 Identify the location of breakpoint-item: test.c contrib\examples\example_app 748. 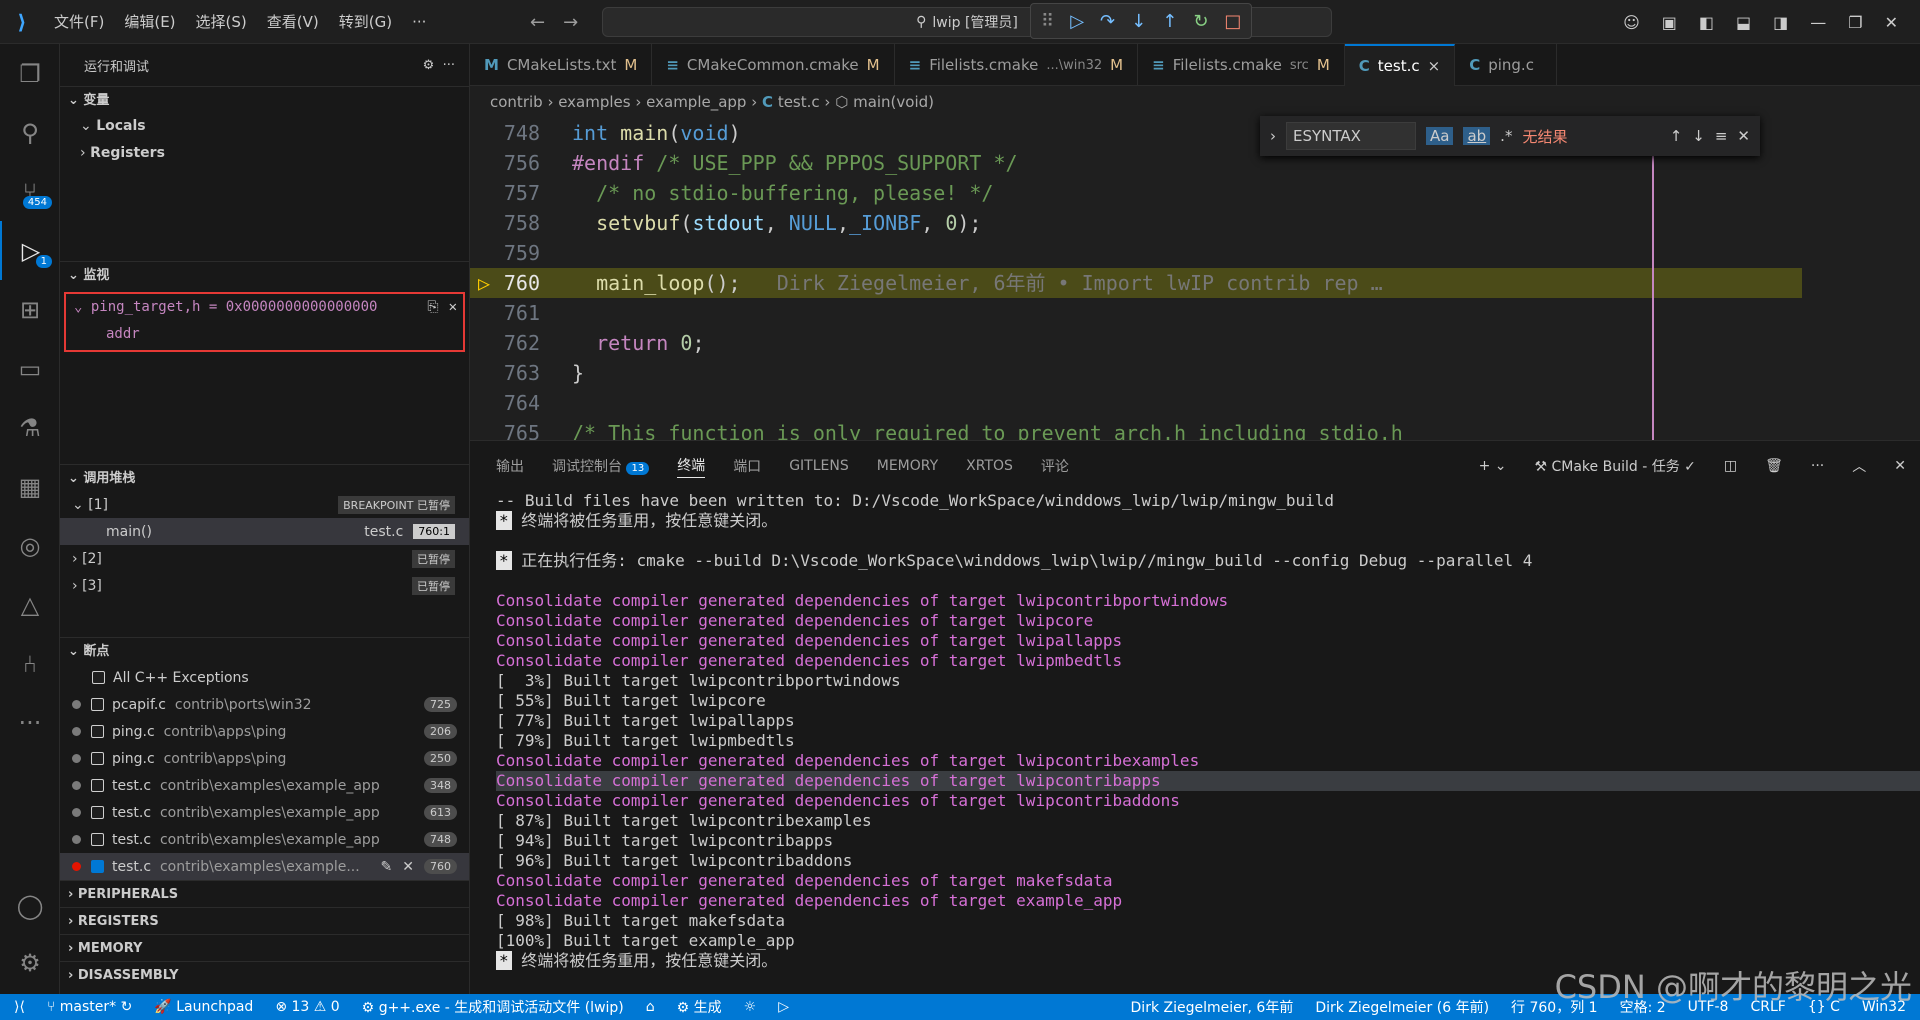
(264, 839).